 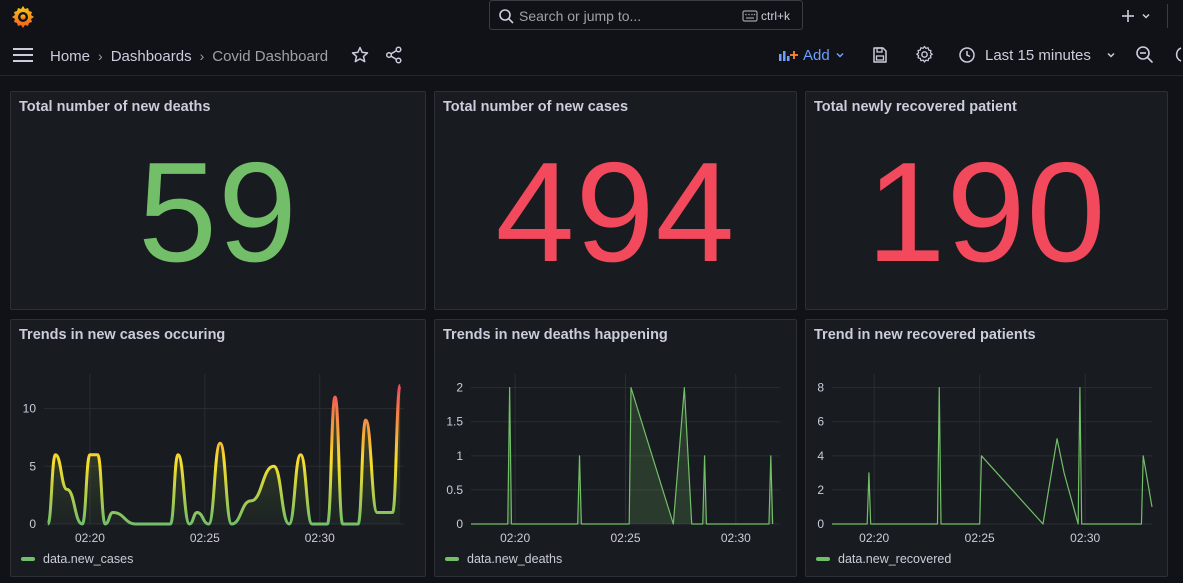 What do you see at coordinates (218, 212) in the screenshot?
I see `stat-value: 59` at bounding box center [218, 212].